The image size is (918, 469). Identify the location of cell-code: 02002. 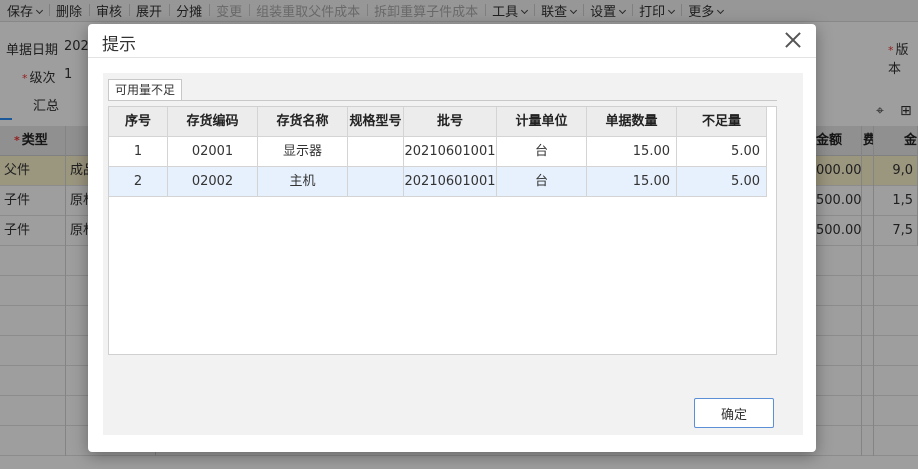
(213, 182).